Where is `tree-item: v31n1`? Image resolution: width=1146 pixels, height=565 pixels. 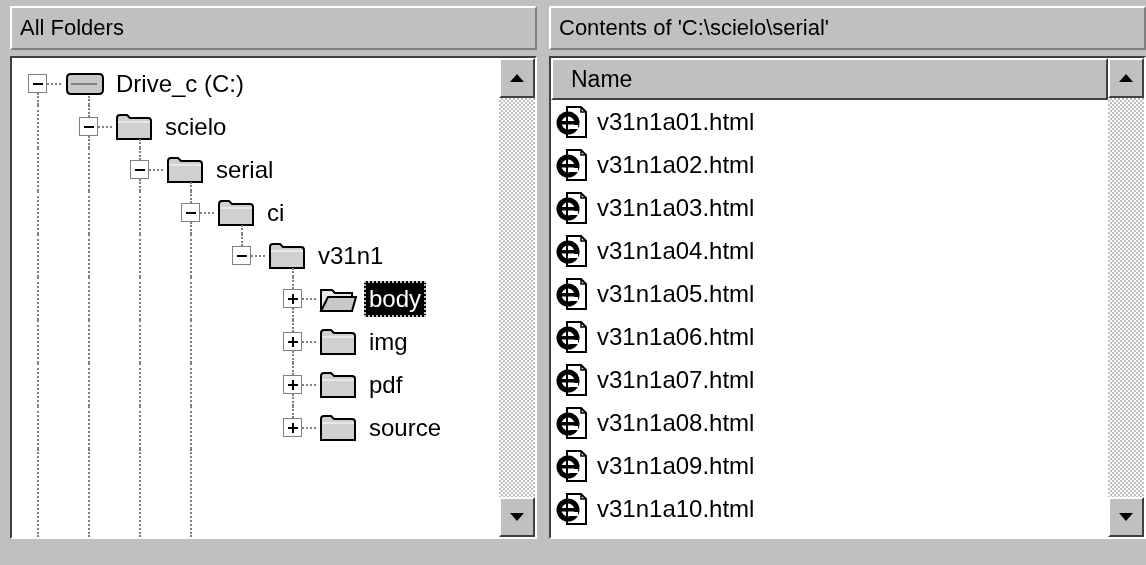
tree-item: v31n1 is located at coordinates (351, 255).